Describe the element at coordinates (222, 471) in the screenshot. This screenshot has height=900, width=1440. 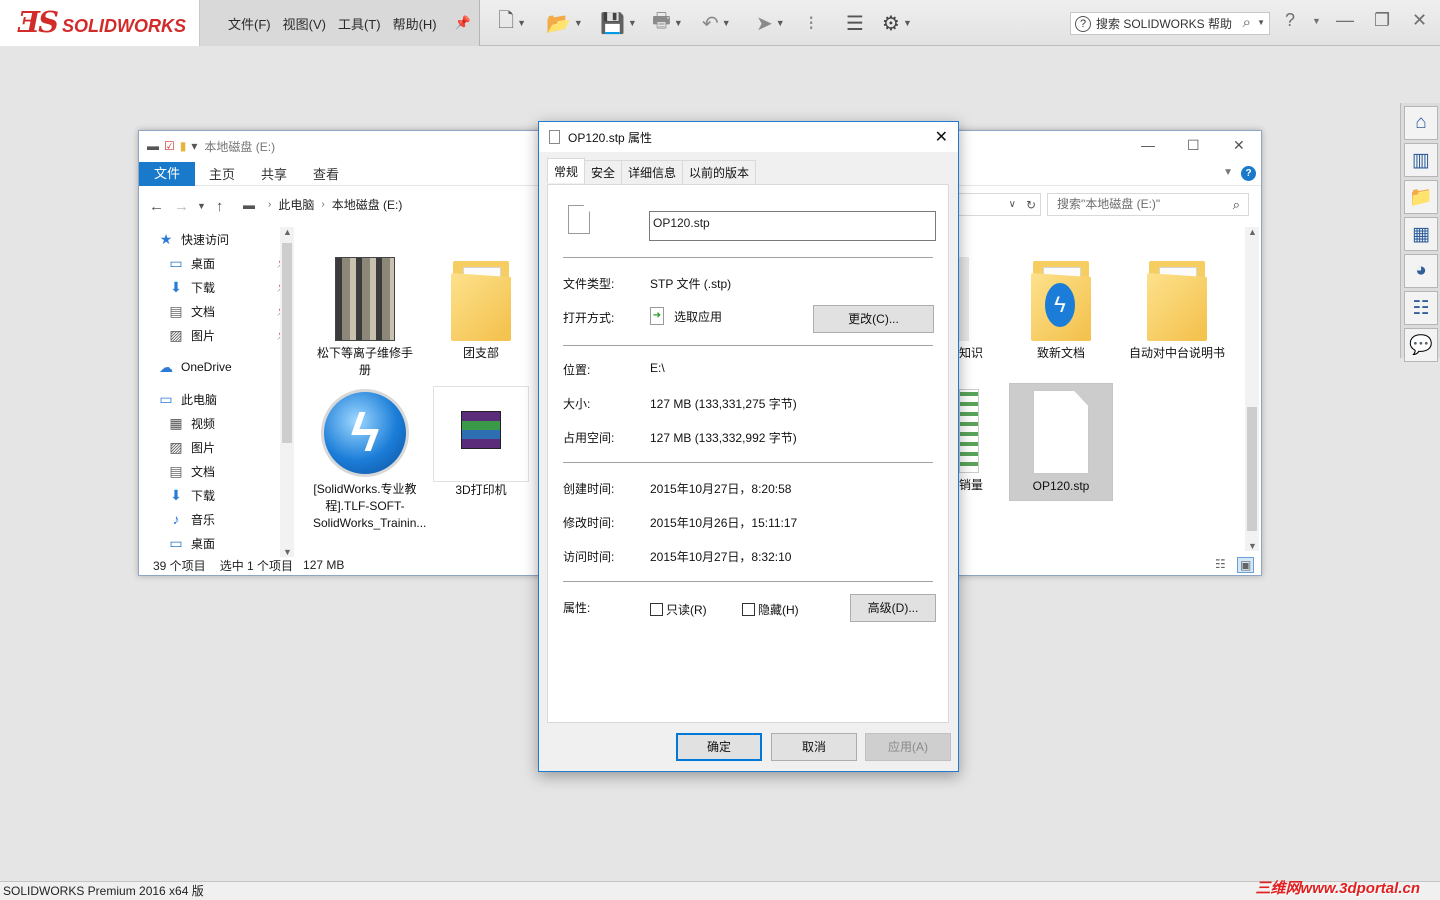
I see `sidebar-item: ▤ 文档` at that location.